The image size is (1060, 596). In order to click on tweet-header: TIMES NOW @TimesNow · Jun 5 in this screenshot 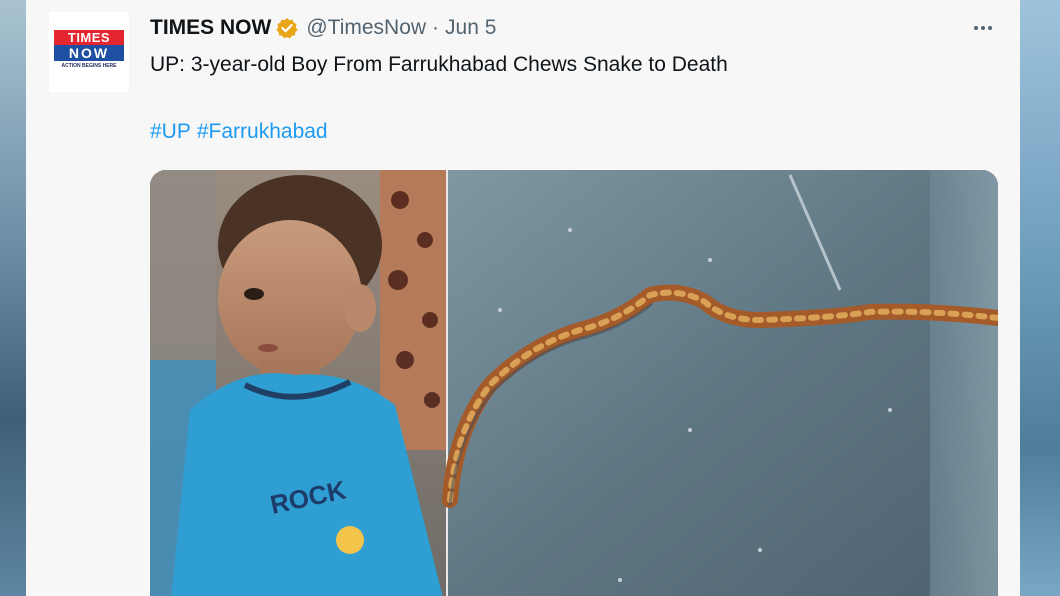, I will do `click(323, 28)`.